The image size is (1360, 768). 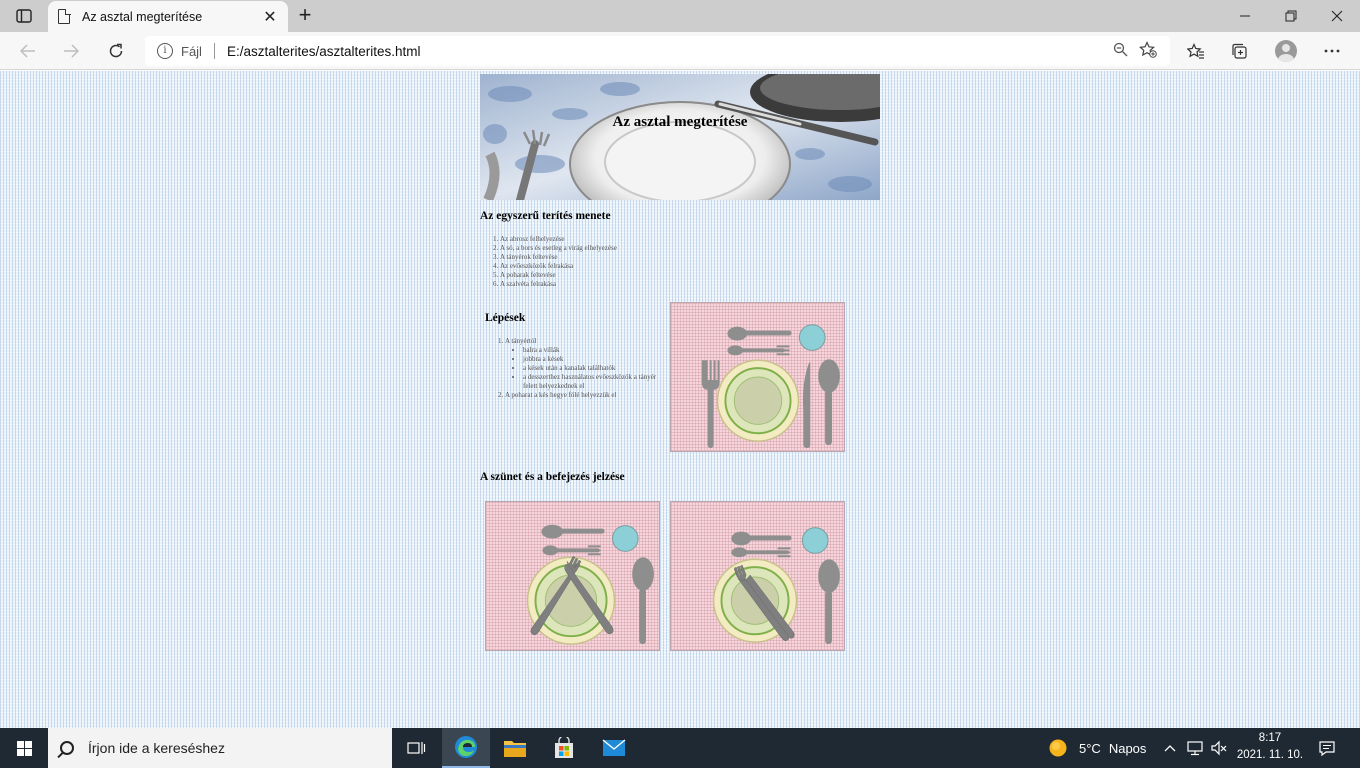 What do you see at coordinates (142, 16) in the screenshot?
I see `tab-title: Az asztal megterítése` at bounding box center [142, 16].